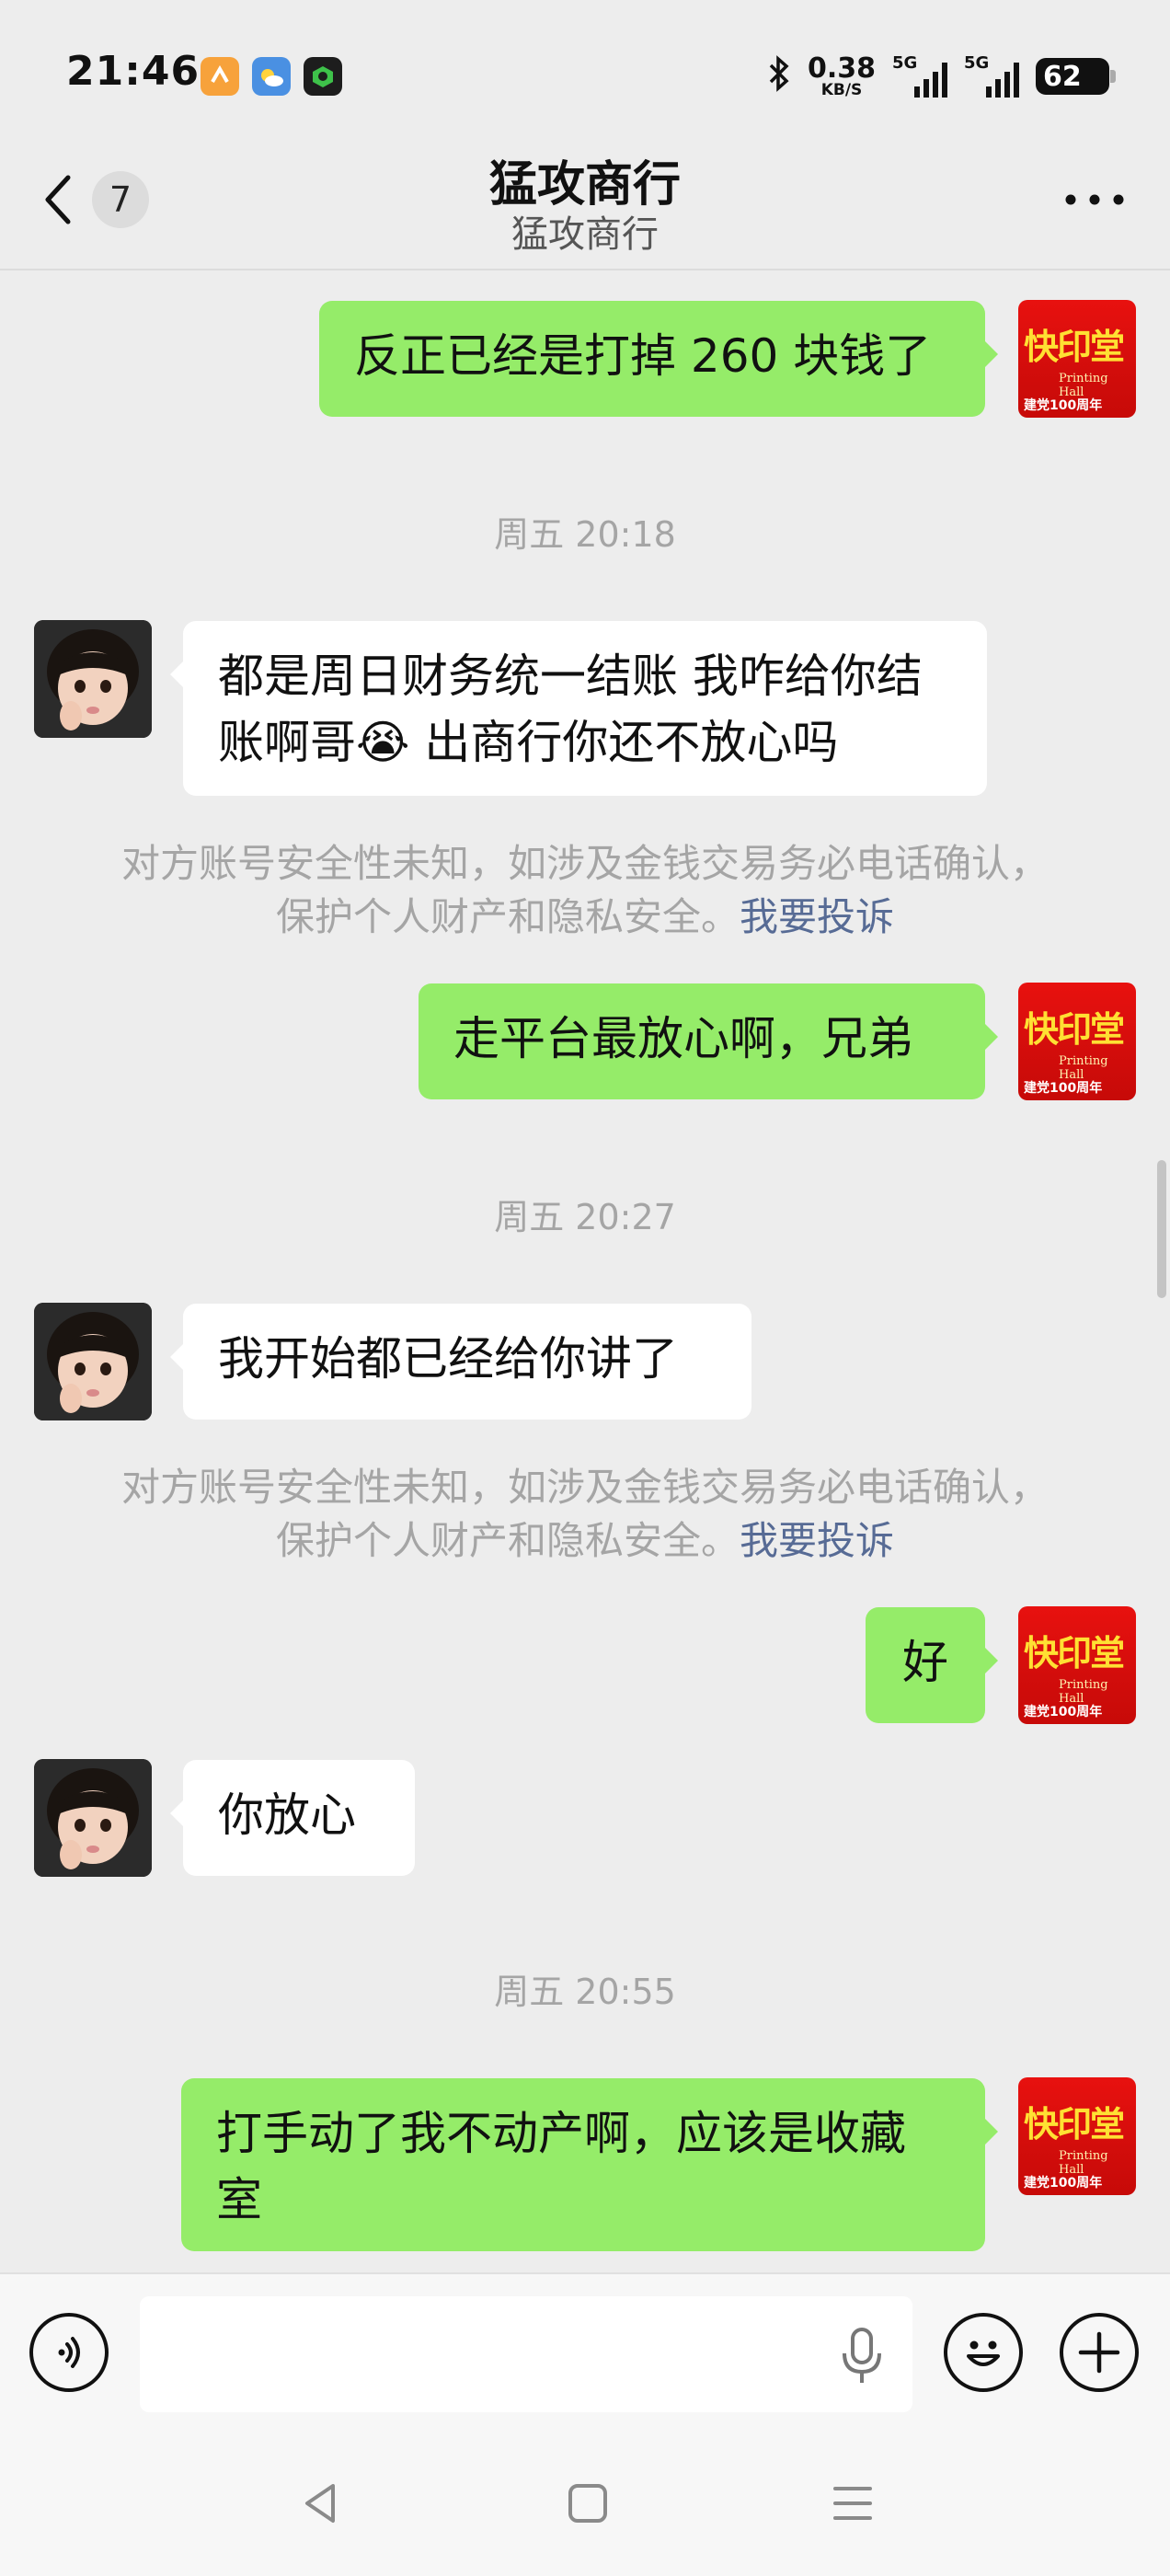 The height and width of the screenshot is (2576, 1170). What do you see at coordinates (643, 356) in the screenshot?
I see `message-text: 反正已经是打掉 260 块钱了` at bounding box center [643, 356].